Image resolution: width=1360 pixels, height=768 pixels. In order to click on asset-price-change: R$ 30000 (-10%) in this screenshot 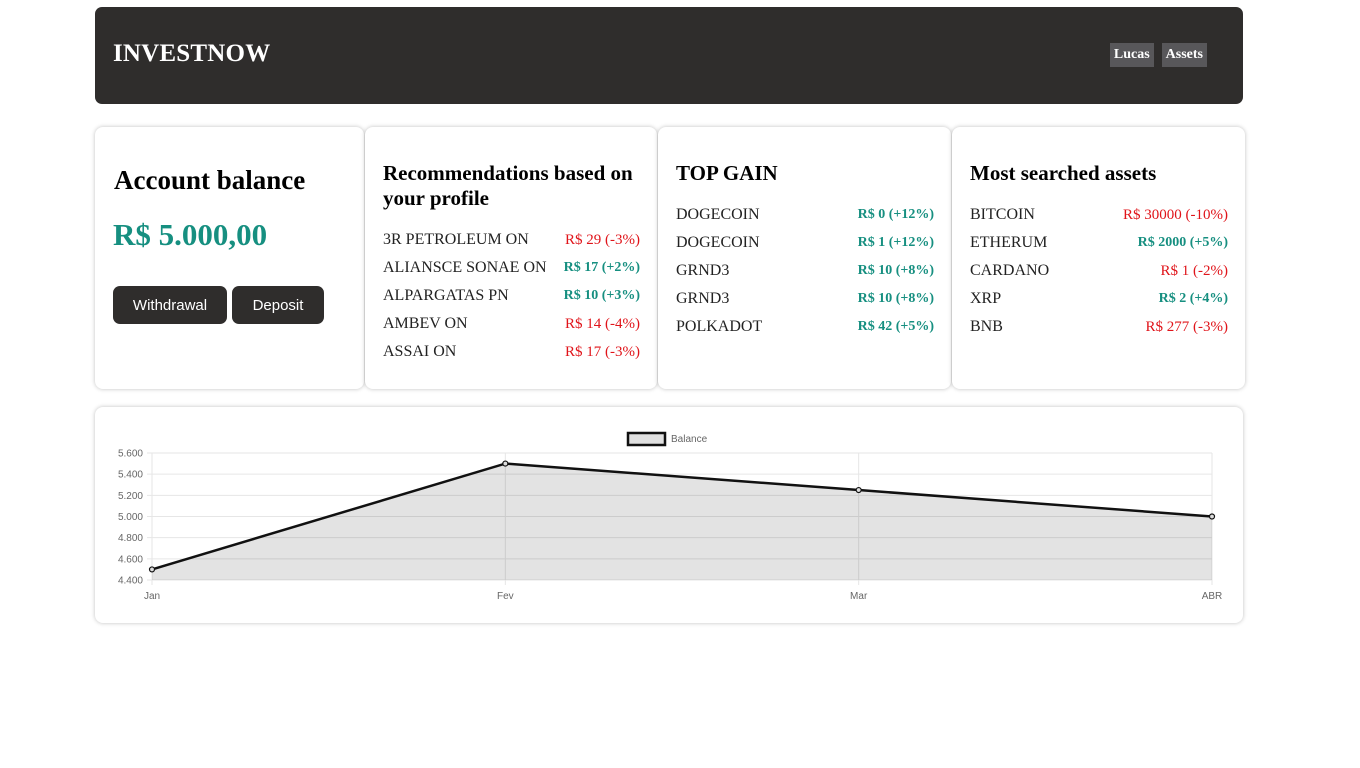, I will do `click(1175, 214)`.